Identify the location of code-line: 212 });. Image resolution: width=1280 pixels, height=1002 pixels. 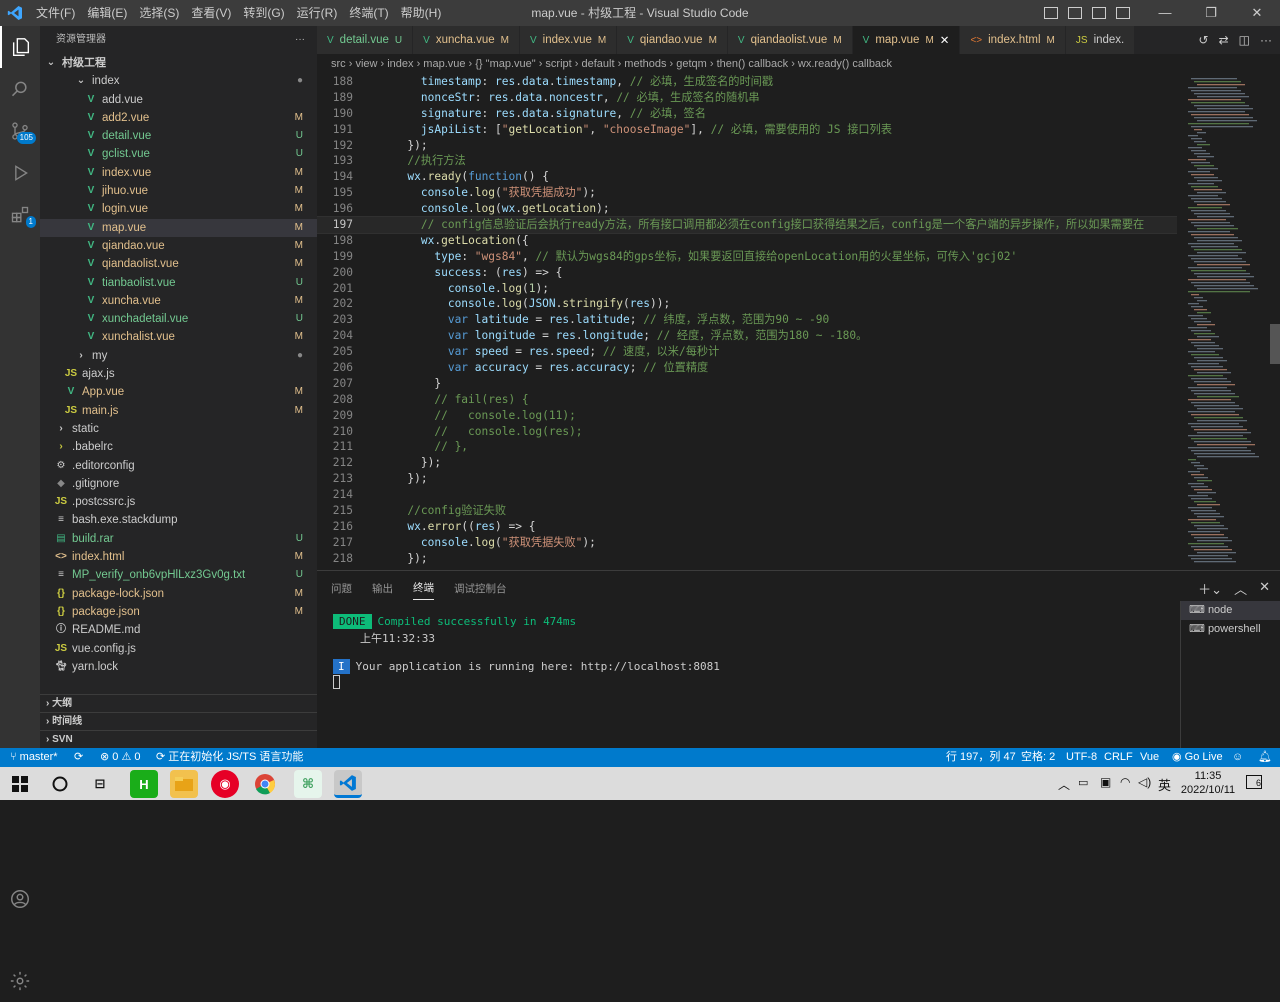
(747, 463).